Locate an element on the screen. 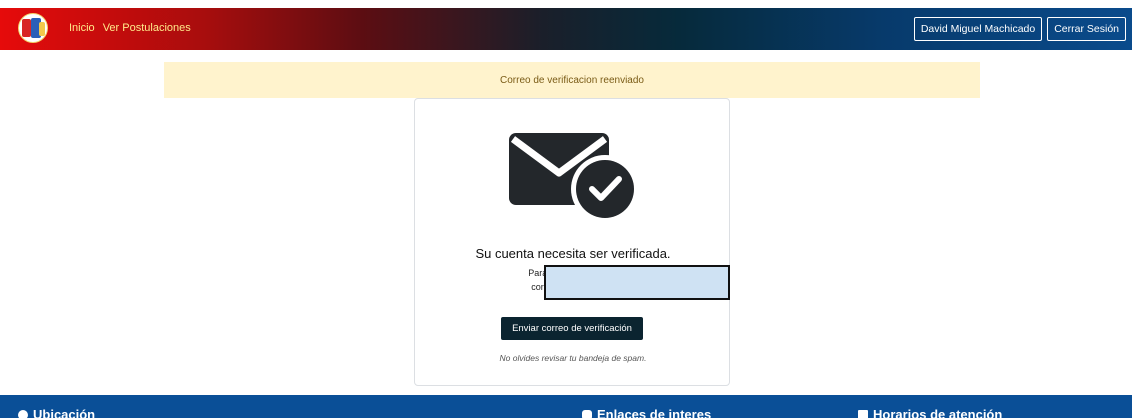 This screenshot has width=1132, height=418. footer-section-title: Ubicación is located at coordinates (64, 412).